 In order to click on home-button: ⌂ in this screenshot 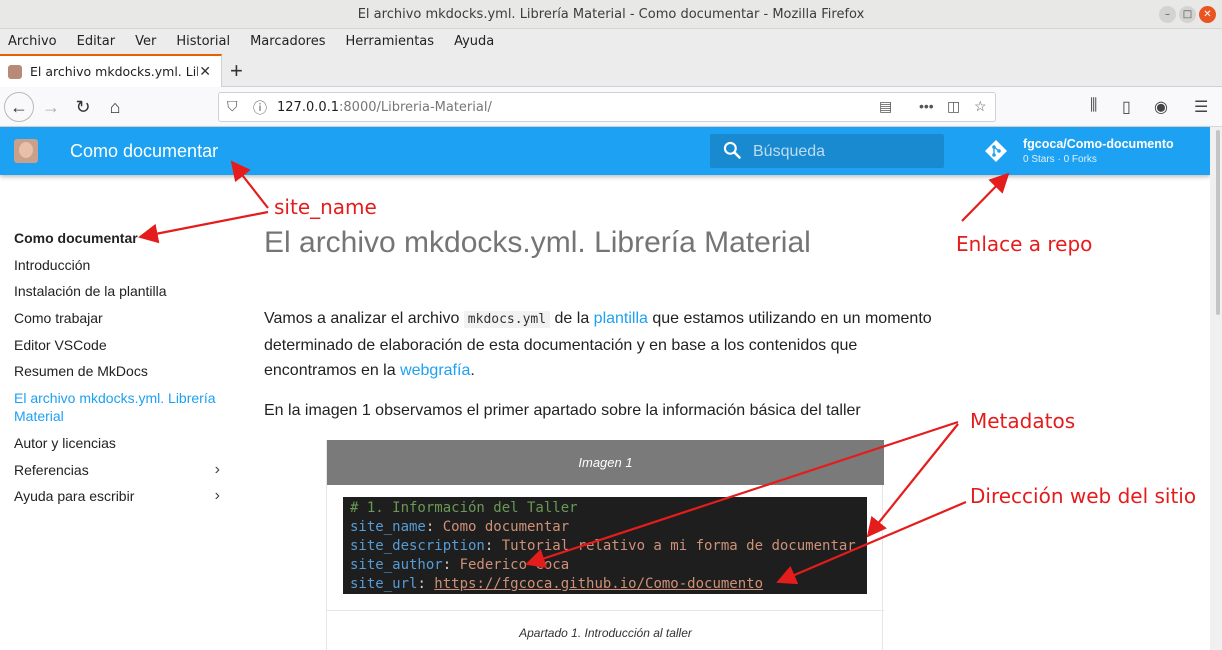, I will do `click(115, 107)`.